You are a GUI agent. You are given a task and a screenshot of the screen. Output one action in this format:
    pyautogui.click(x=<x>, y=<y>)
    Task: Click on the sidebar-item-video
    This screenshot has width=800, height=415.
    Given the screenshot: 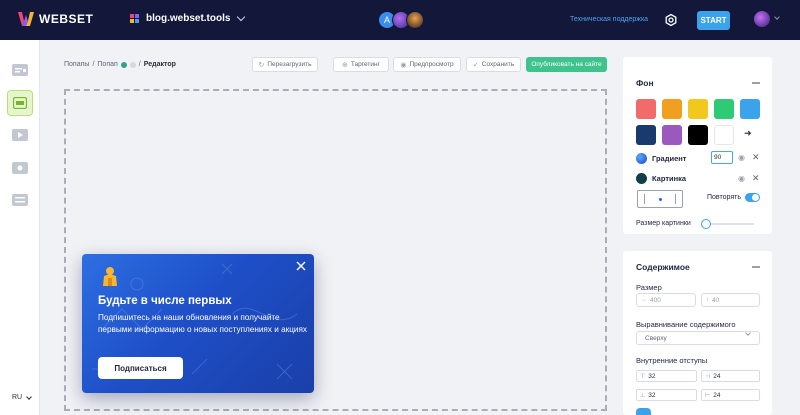 What is the action you would take?
    pyautogui.click(x=20, y=135)
    